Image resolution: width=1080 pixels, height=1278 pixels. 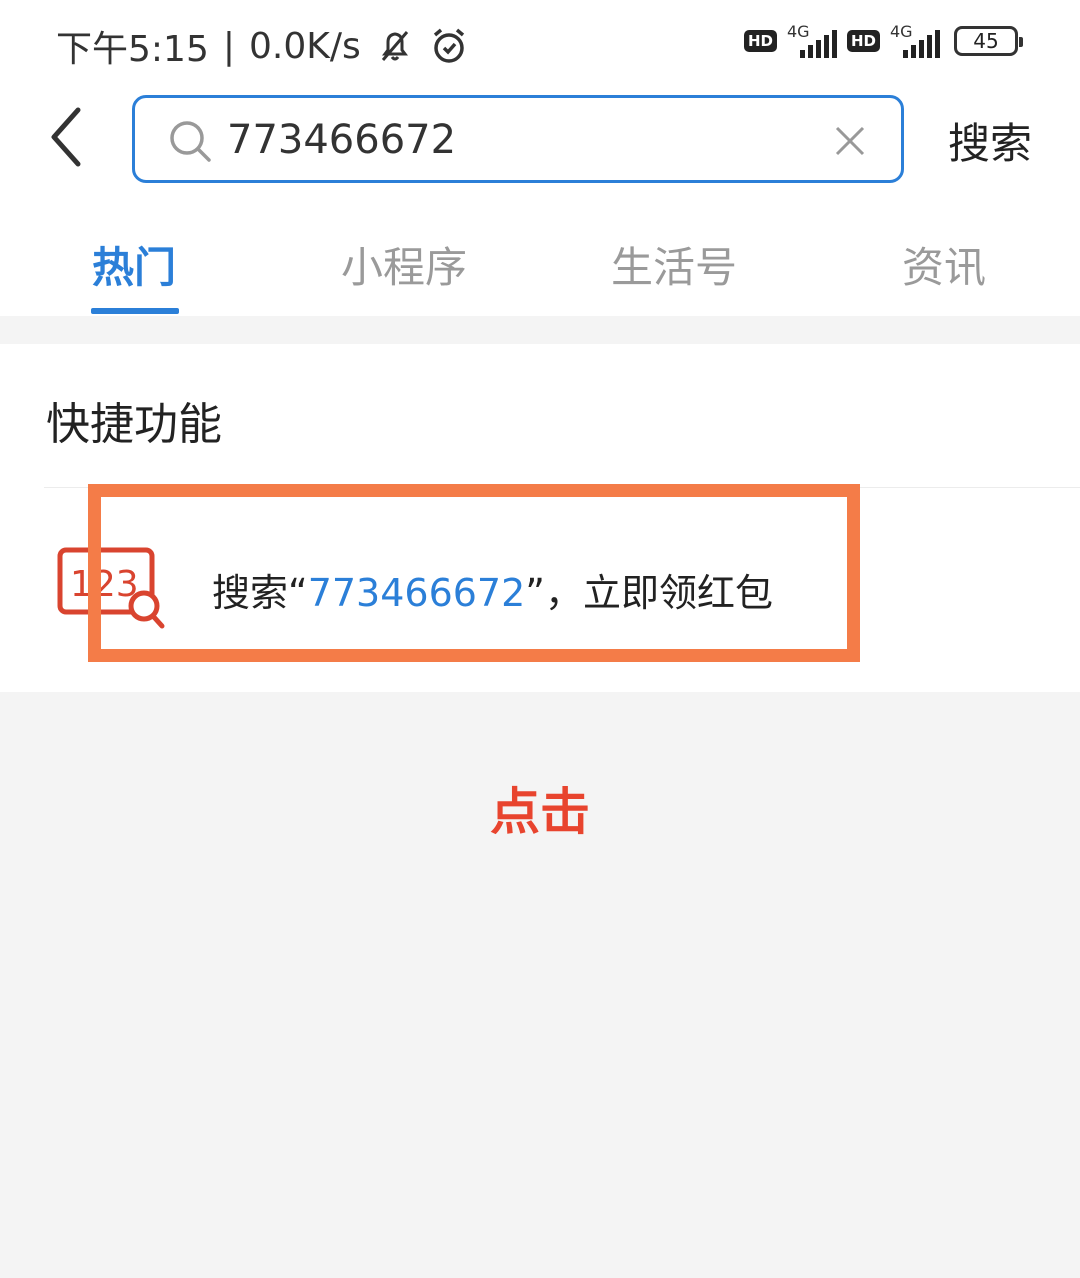 What do you see at coordinates (260, 593) in the screenshot?
I see `quick-text-prefix: 搜索“` at bounding box center [260, 593].